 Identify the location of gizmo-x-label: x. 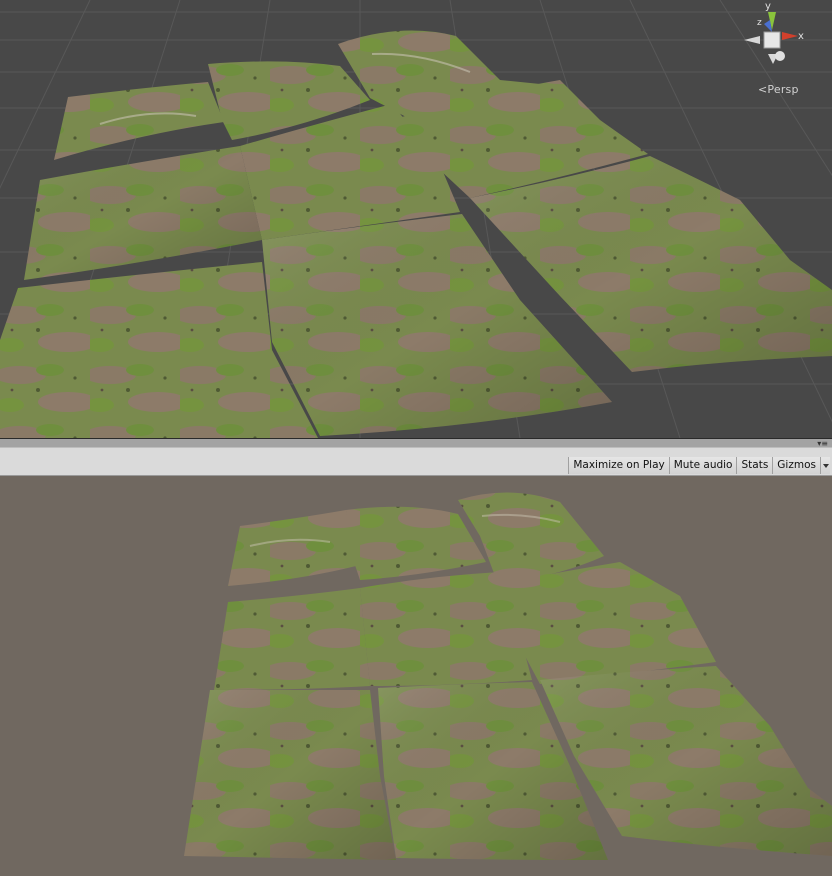
(801, 36).